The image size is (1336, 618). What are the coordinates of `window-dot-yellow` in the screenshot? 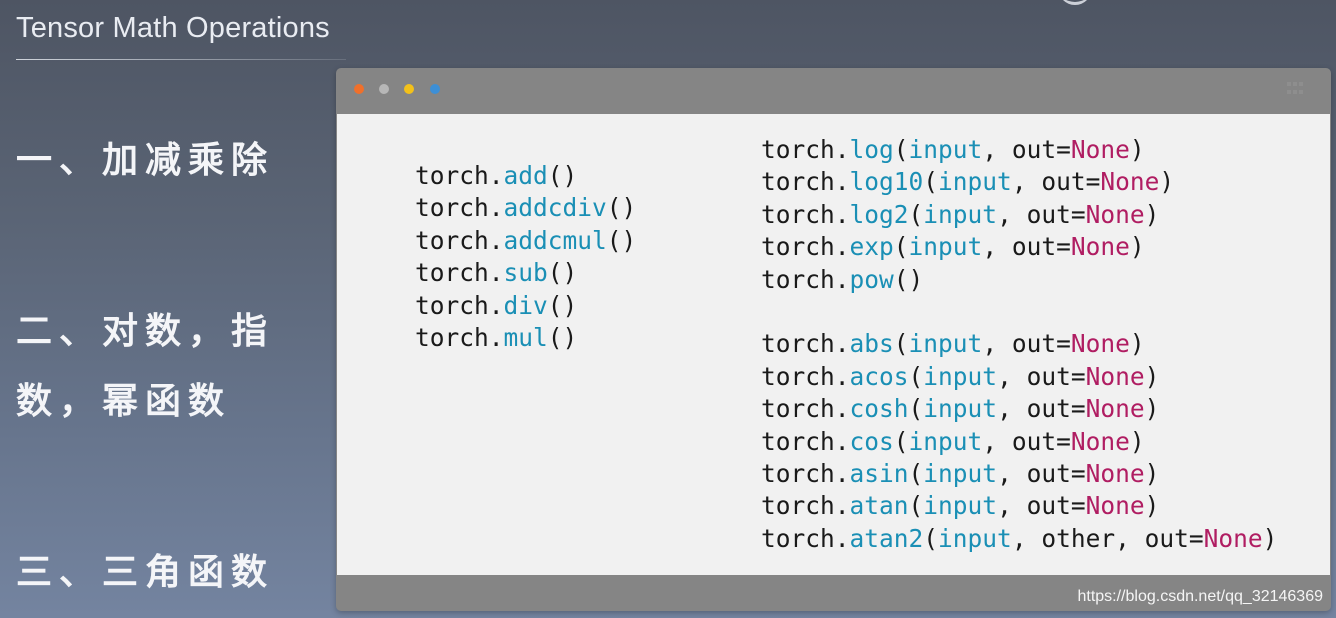 It's located at (409, 89).